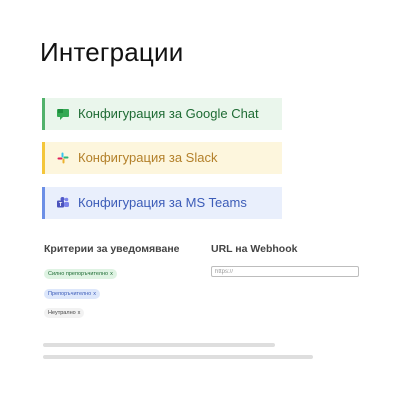  I want to click on webhook-heading: URL на Webhook, so click(254, 249).